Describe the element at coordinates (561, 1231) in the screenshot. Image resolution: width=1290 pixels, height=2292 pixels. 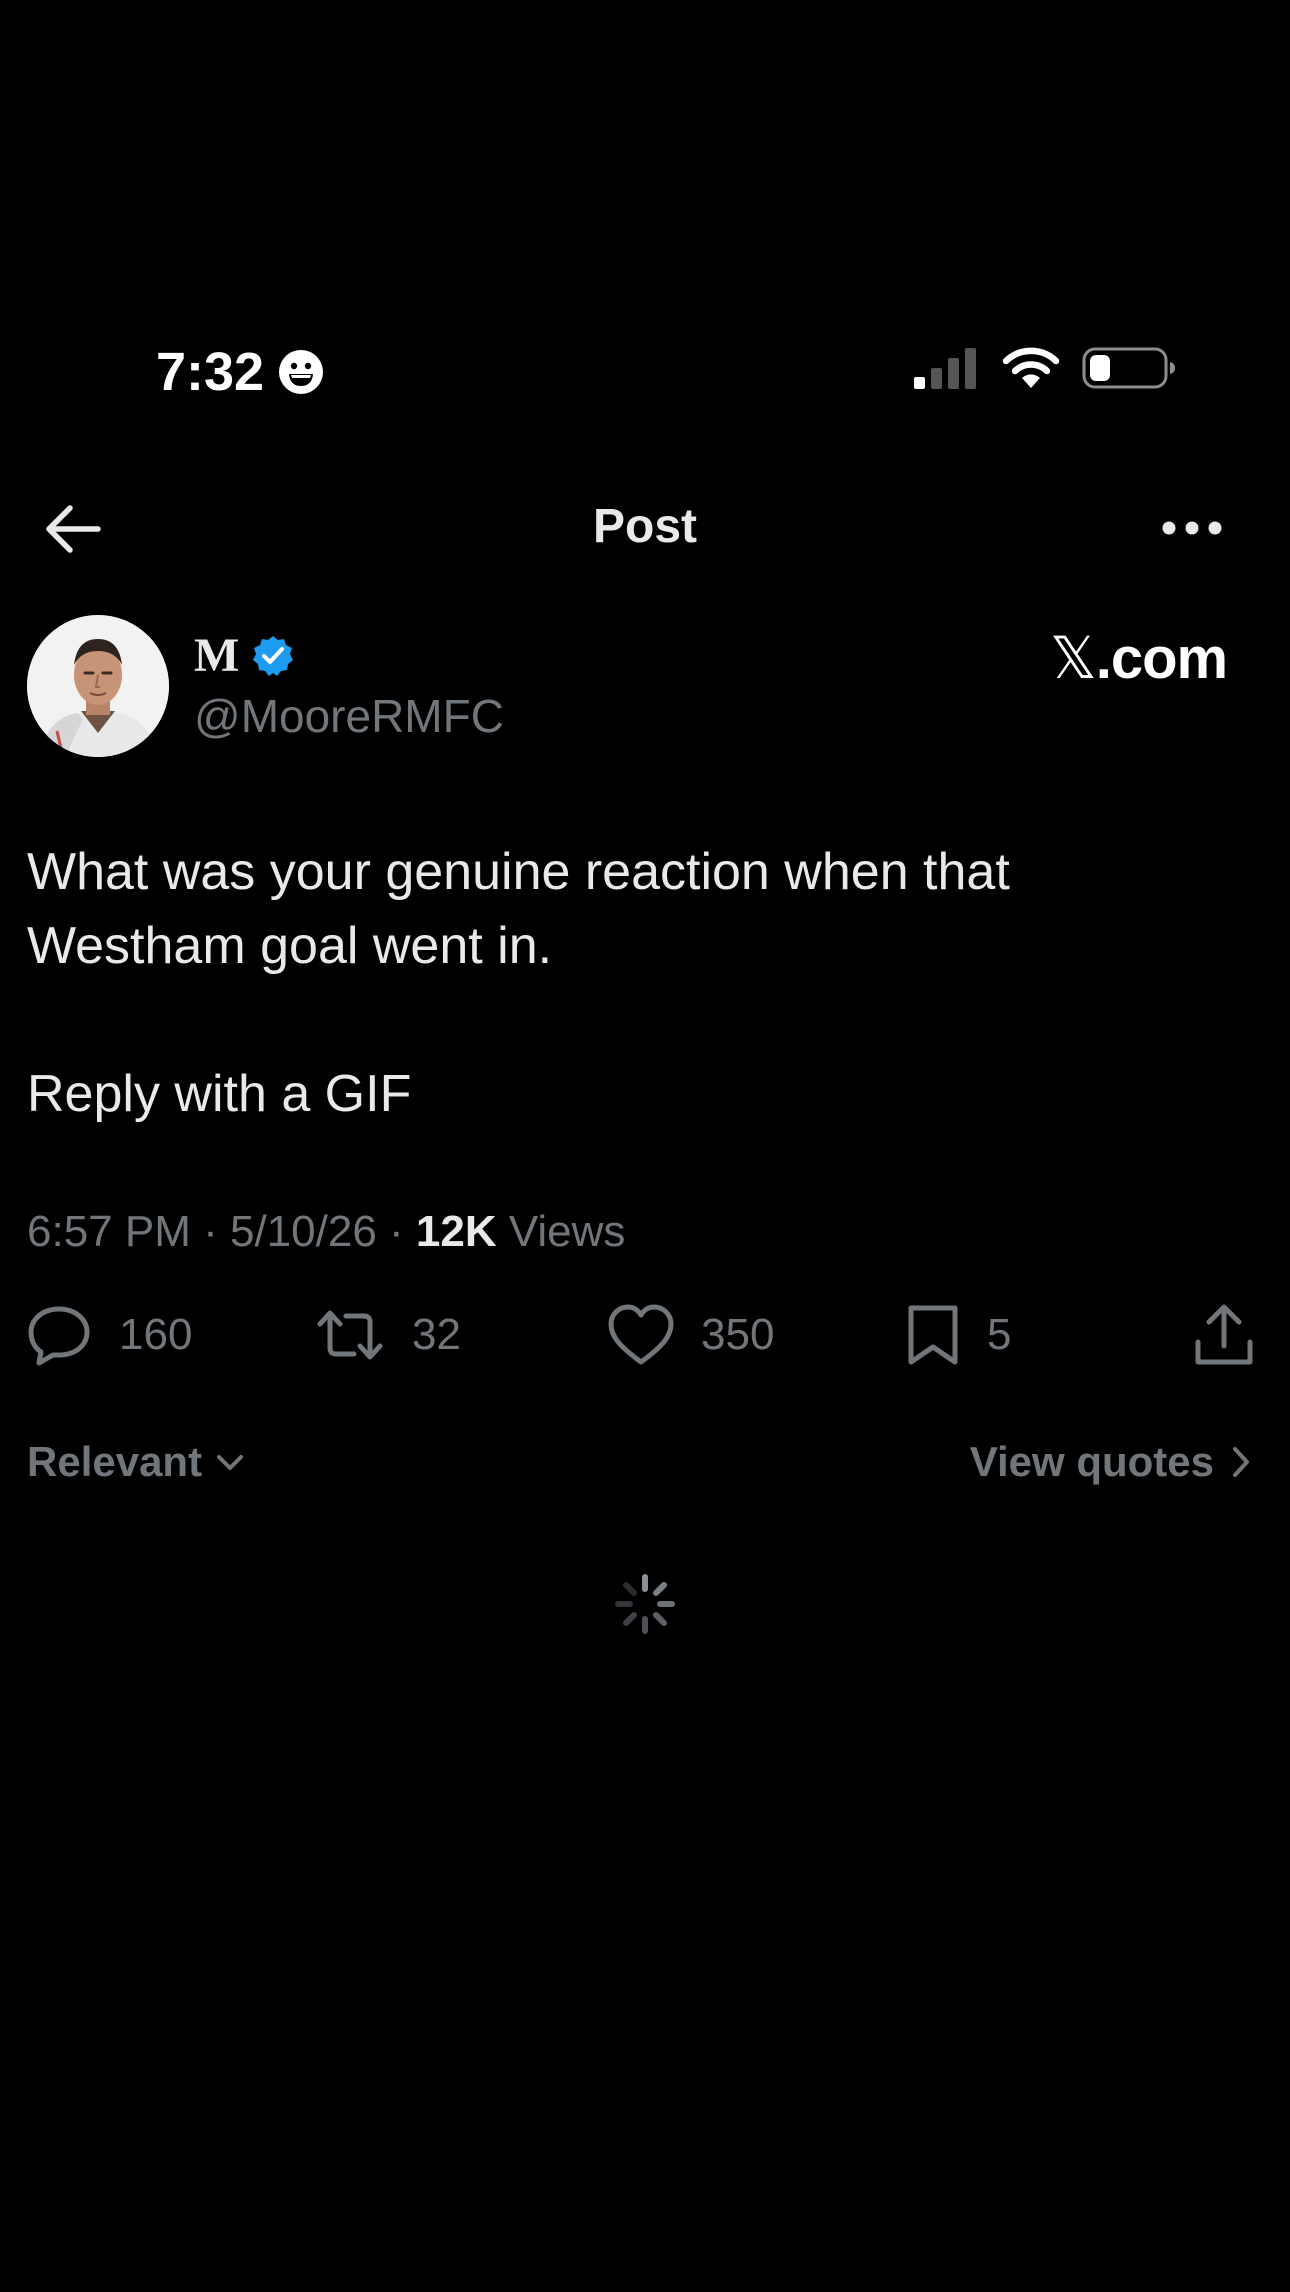
I see `views-label: Views` at that location.